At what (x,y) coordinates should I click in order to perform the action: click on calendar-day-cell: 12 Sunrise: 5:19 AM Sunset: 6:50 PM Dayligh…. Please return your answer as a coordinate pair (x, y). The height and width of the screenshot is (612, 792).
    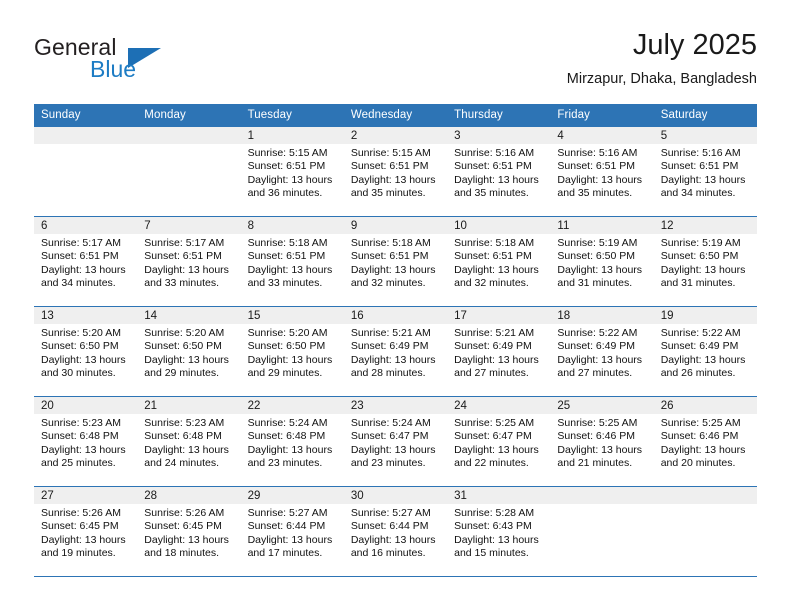
    Looking at the image, I should click on (705, 261).